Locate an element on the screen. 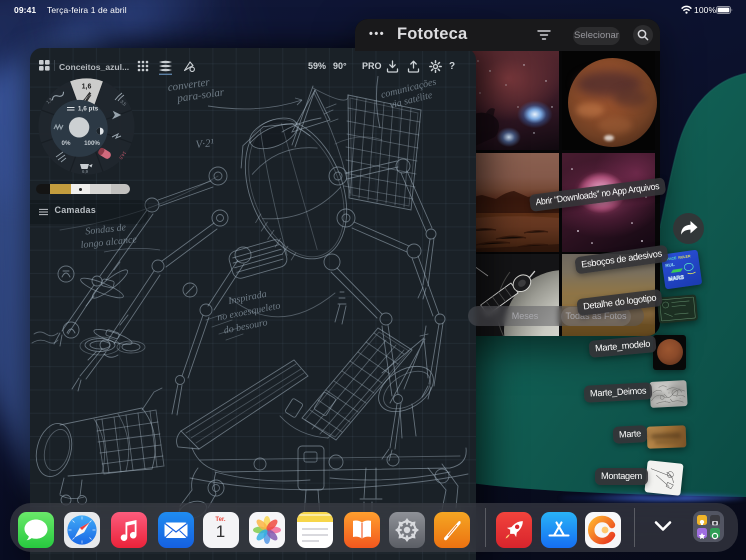 The height and width of the screenshot is (560, 746). svg-text: 6,9 is located at coordinates (85, 171).